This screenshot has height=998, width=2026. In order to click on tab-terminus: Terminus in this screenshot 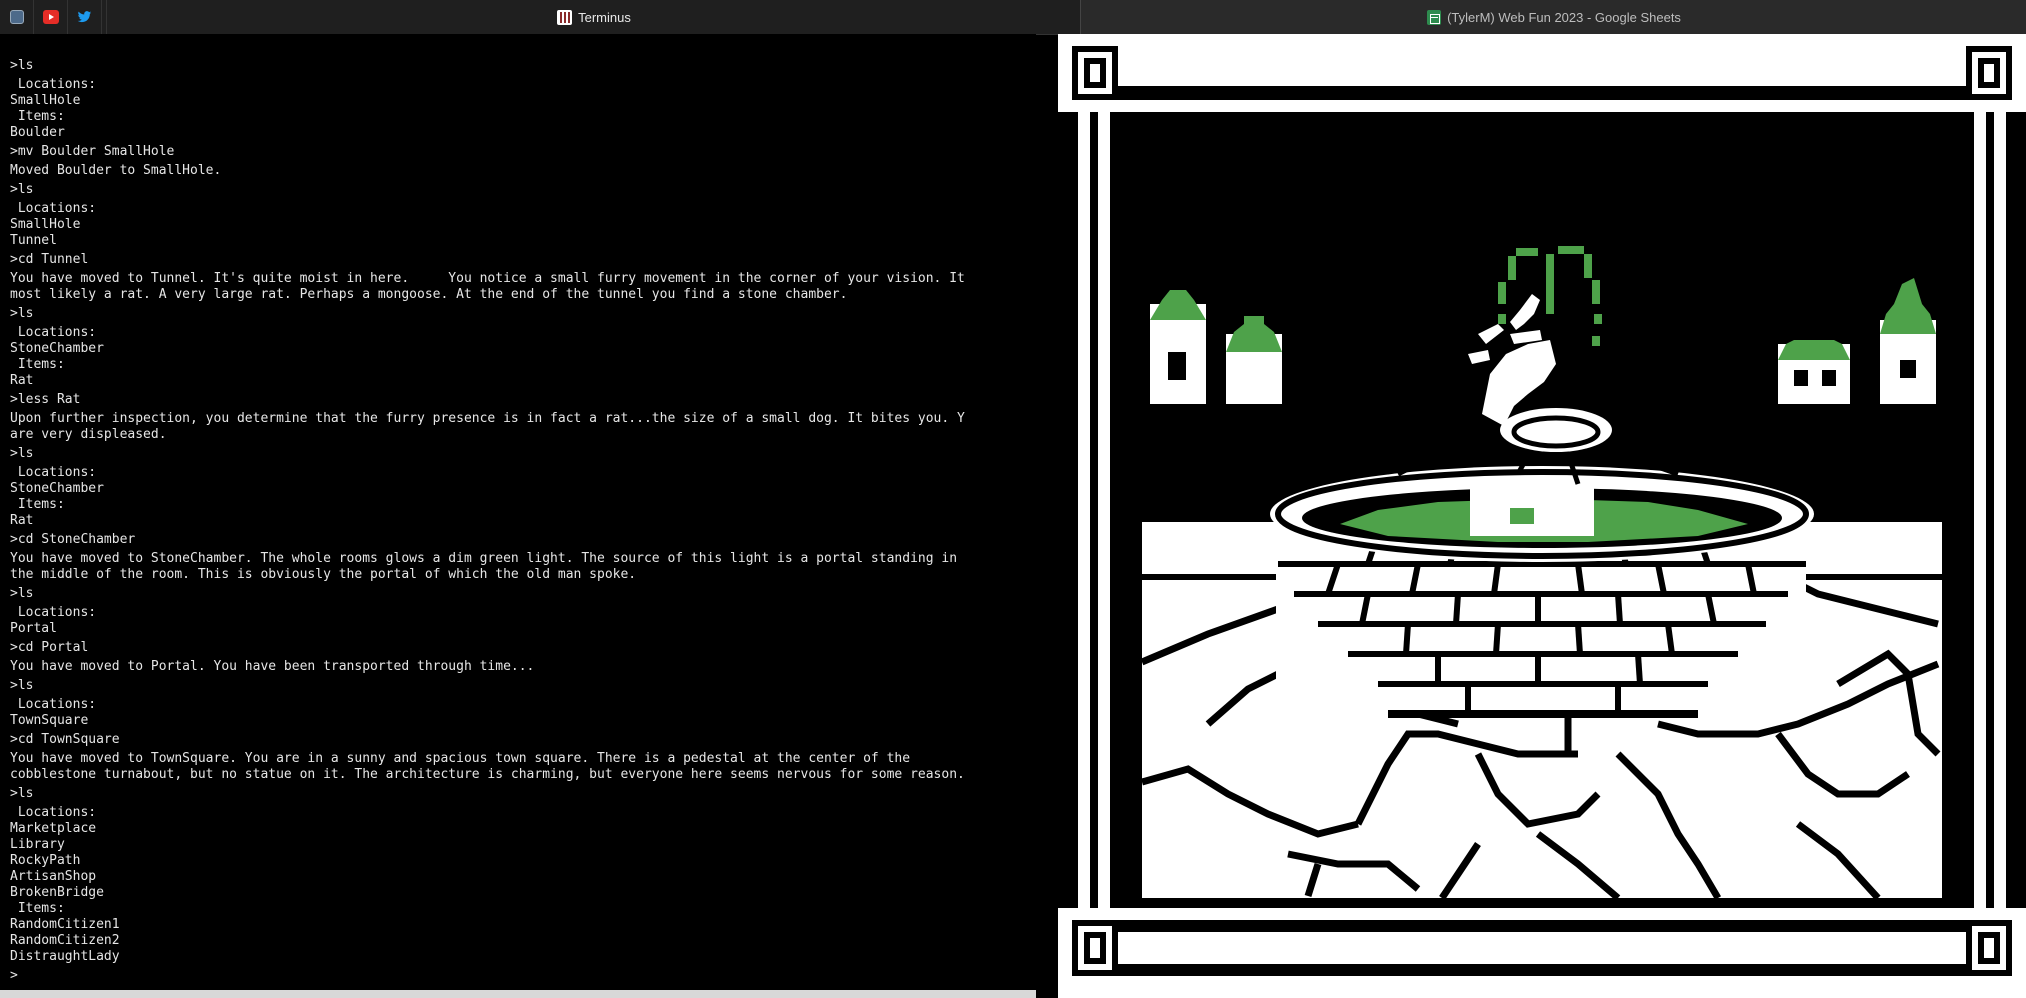, I will do `click(593, 17)`.